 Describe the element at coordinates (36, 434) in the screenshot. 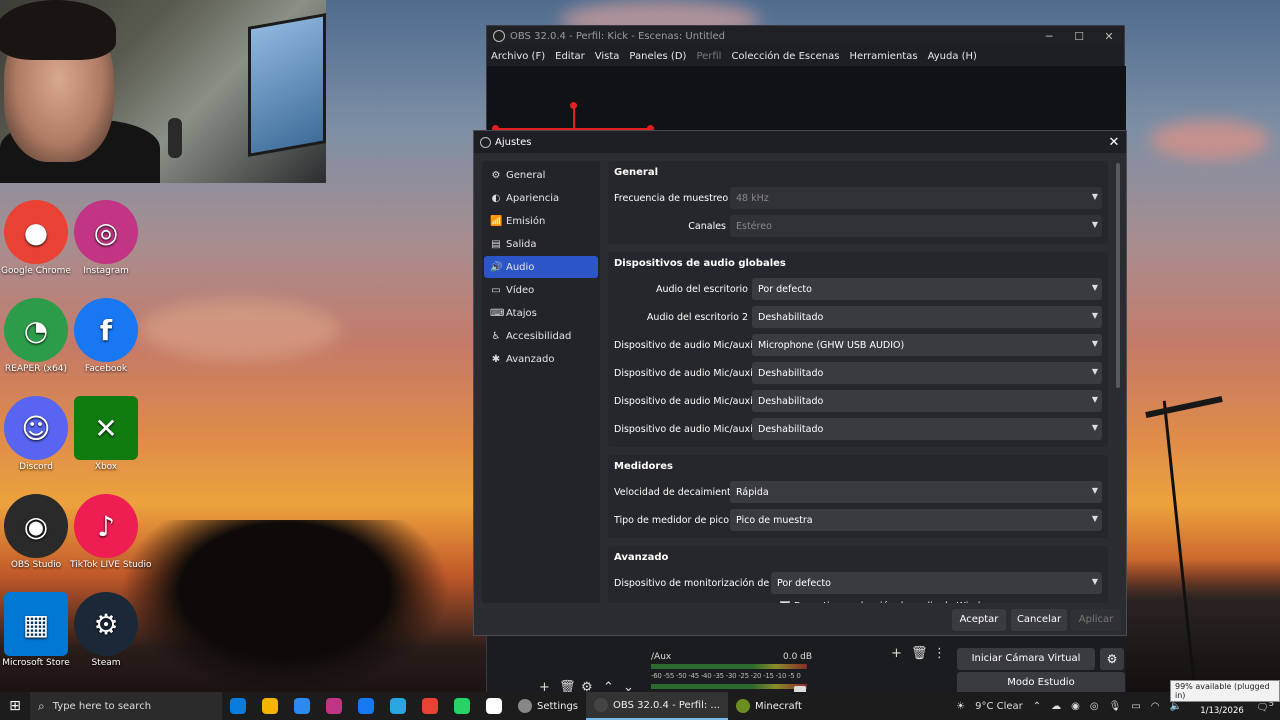

I see `desktop-icon: ☺ Discord` at that location.